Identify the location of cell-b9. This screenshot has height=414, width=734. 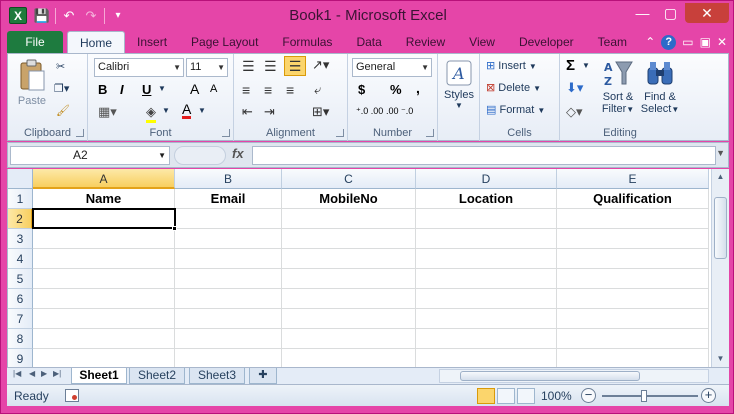
(228, 358).